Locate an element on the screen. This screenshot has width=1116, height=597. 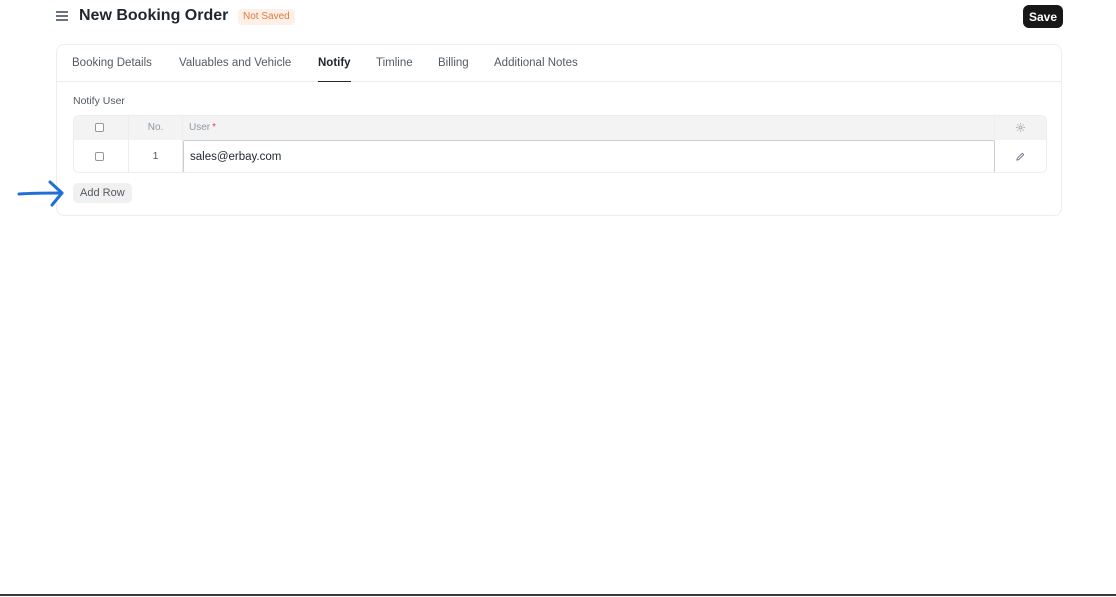
row-check-cell is located at coordinates (101, 156).